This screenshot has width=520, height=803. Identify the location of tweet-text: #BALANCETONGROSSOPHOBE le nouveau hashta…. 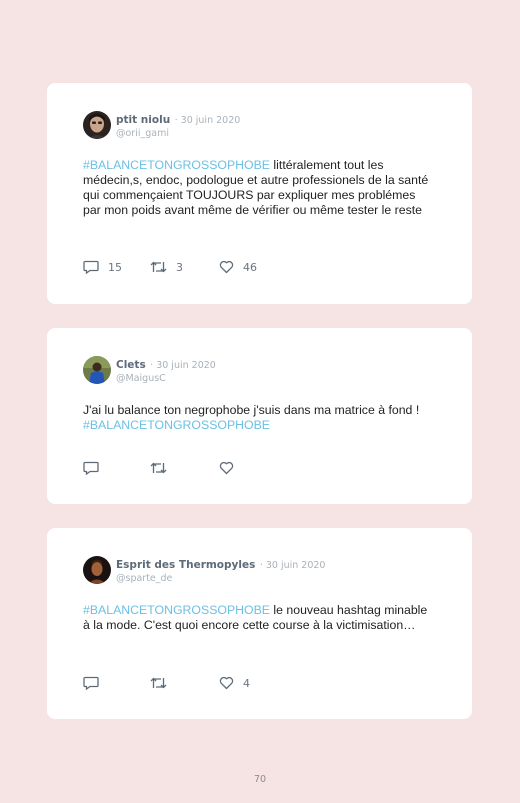
(258, 618).